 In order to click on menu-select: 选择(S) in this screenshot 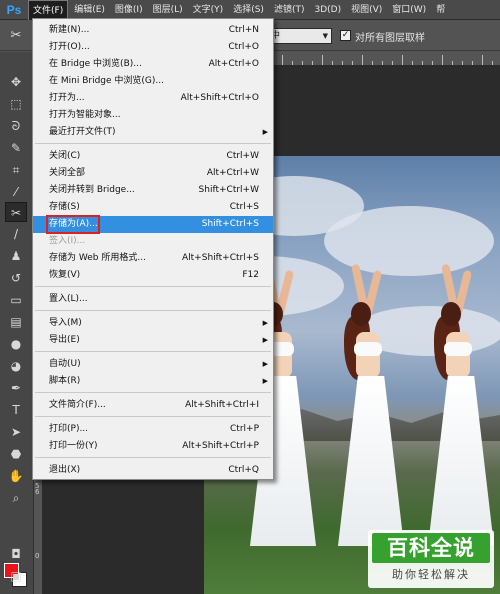, I will do `click(248, 10)`.